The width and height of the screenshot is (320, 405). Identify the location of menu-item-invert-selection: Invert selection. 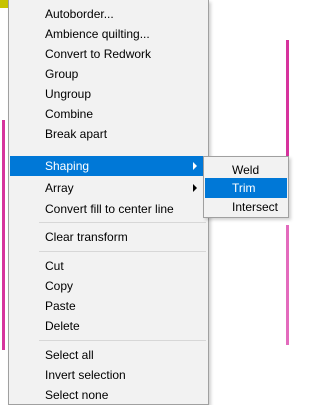
(108, 375).